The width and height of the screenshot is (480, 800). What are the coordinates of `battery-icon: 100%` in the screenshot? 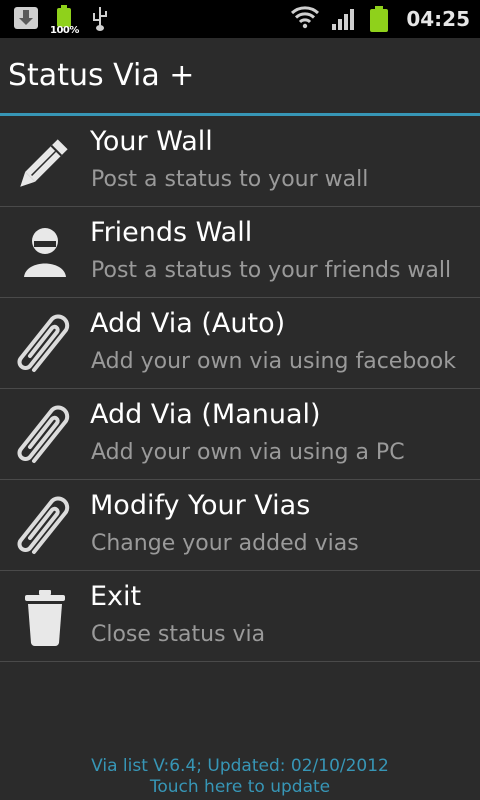 It's located at (64, 20).